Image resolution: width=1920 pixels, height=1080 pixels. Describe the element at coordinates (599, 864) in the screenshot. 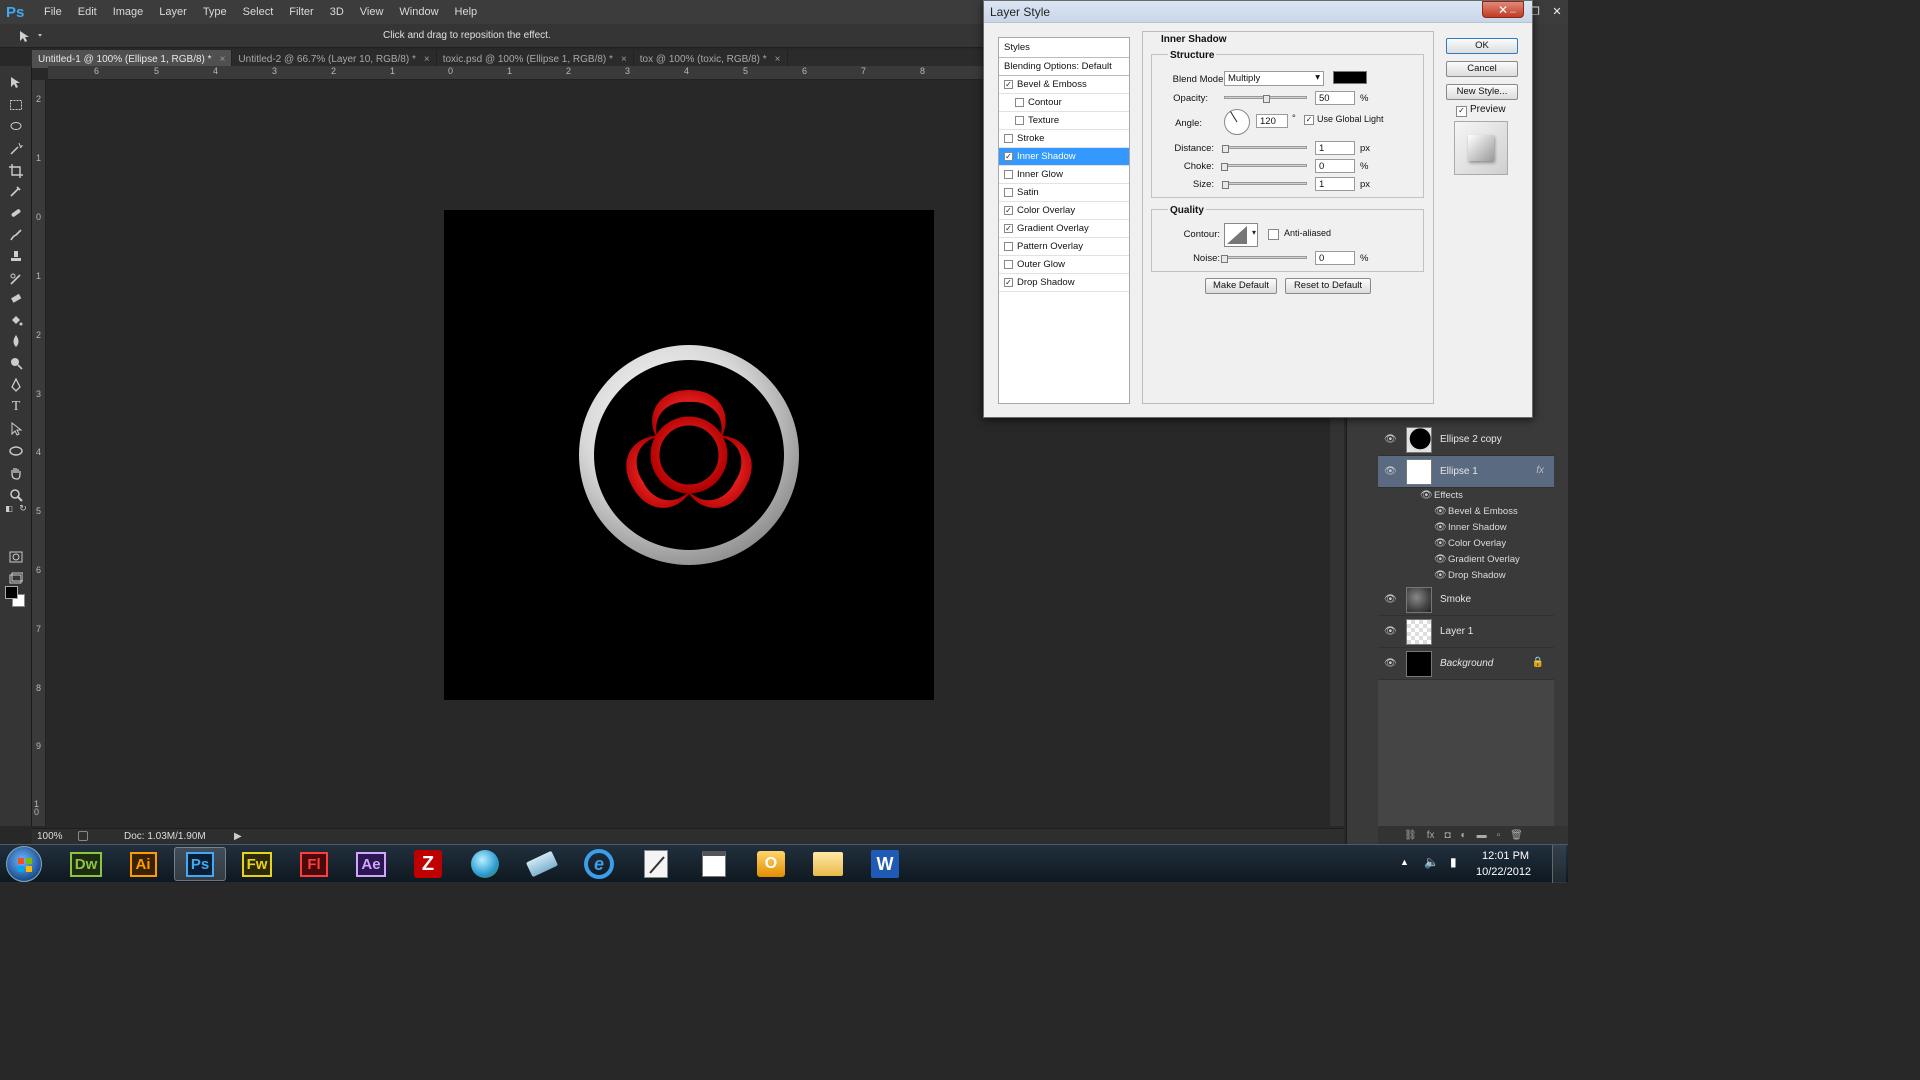

I see `taskbar-internet-explorer: e` at that location.